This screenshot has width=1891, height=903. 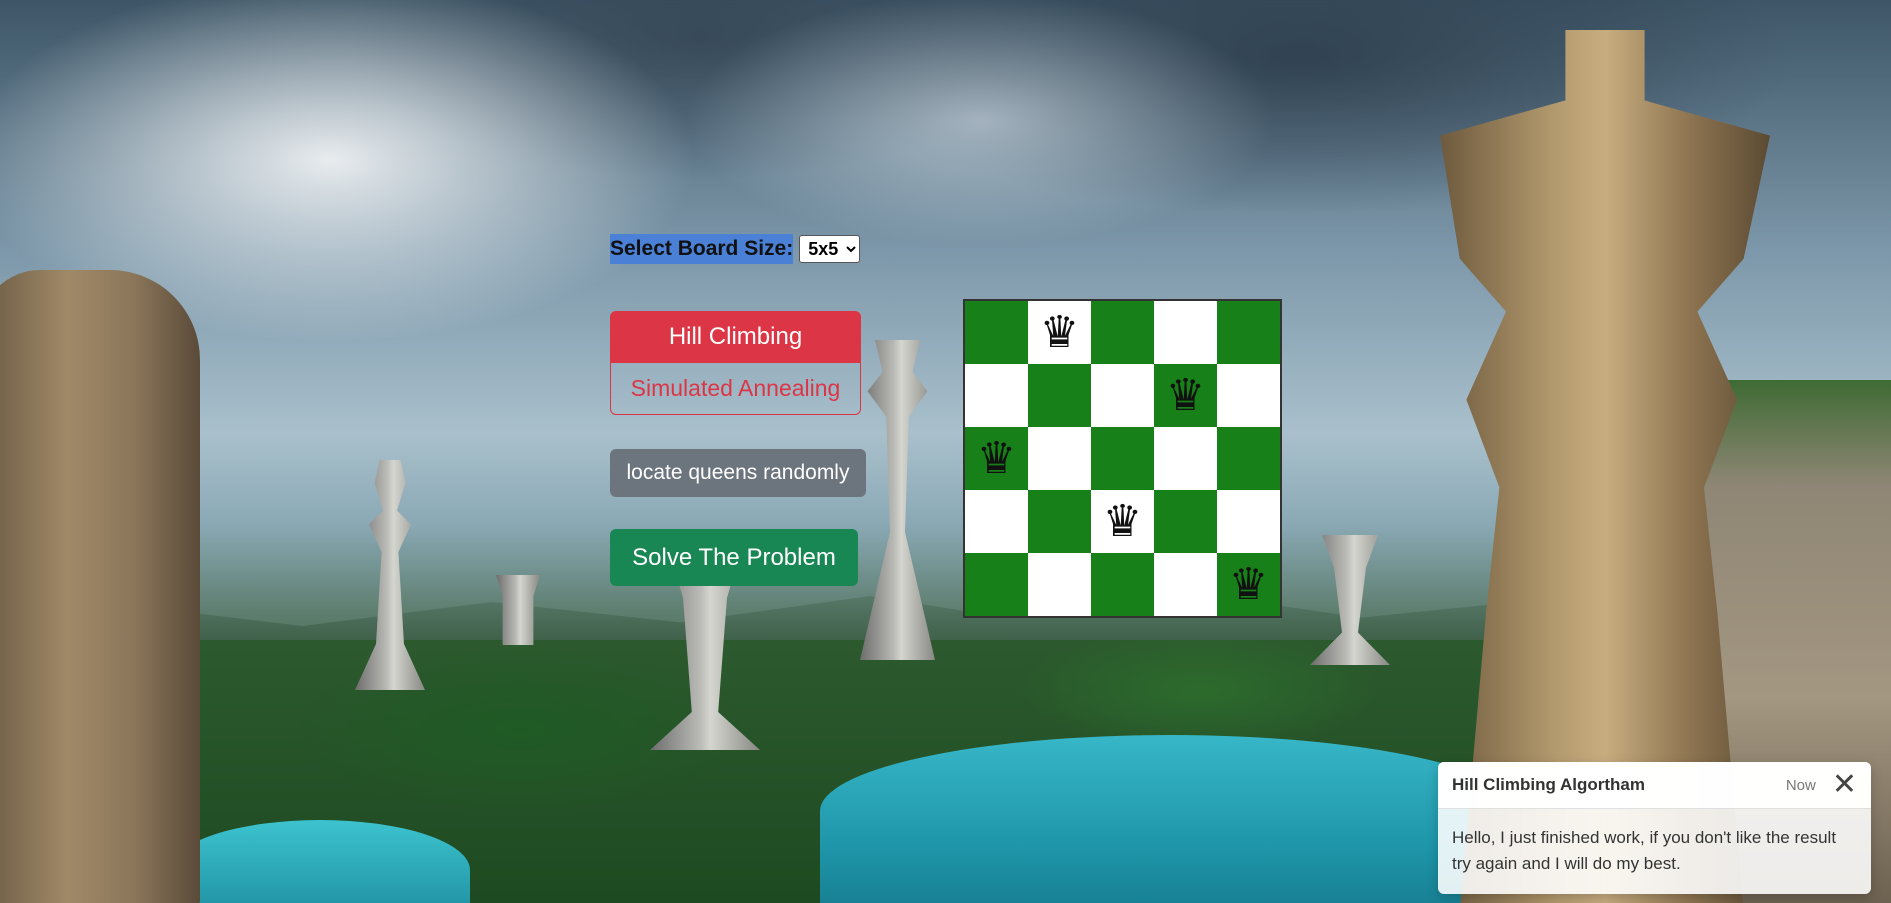 What do you see at coordinates (1844, 785) in the screenshot?
I see `close-icon: ✕` at bounding box center [1844, 785].